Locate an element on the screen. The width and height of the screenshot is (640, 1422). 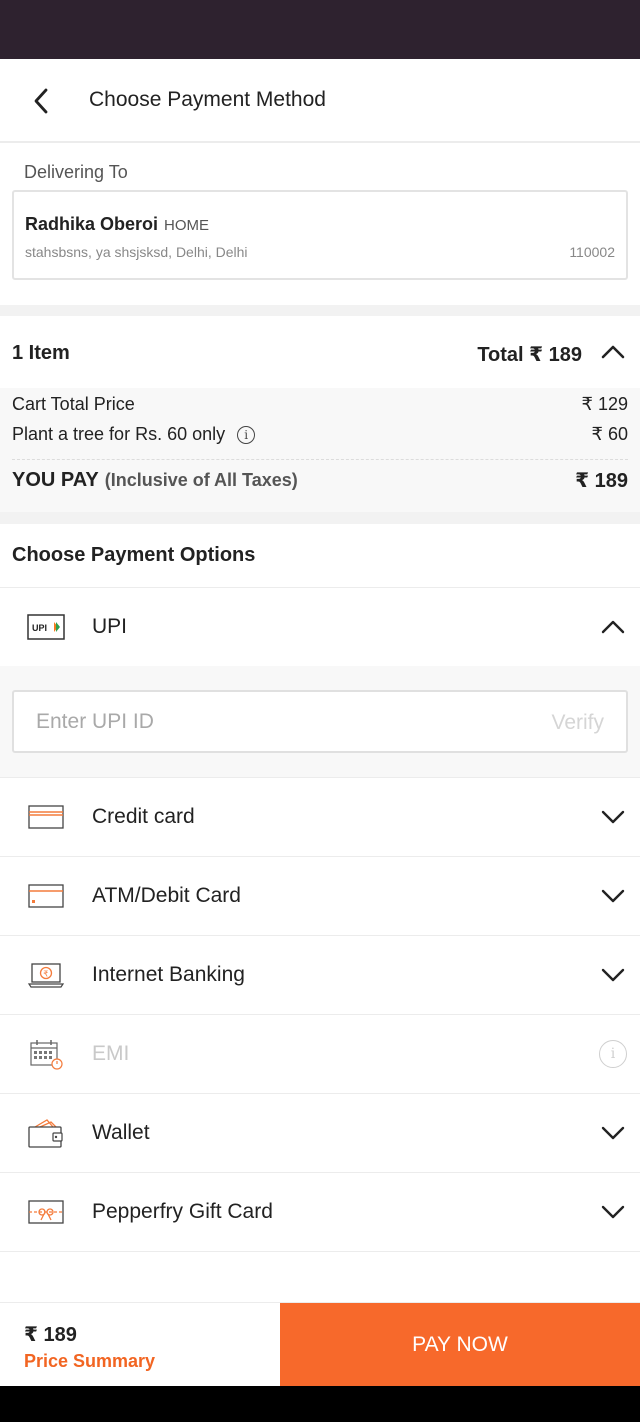
page-title: Choose Payment Method is located at coordinates (207, 99).